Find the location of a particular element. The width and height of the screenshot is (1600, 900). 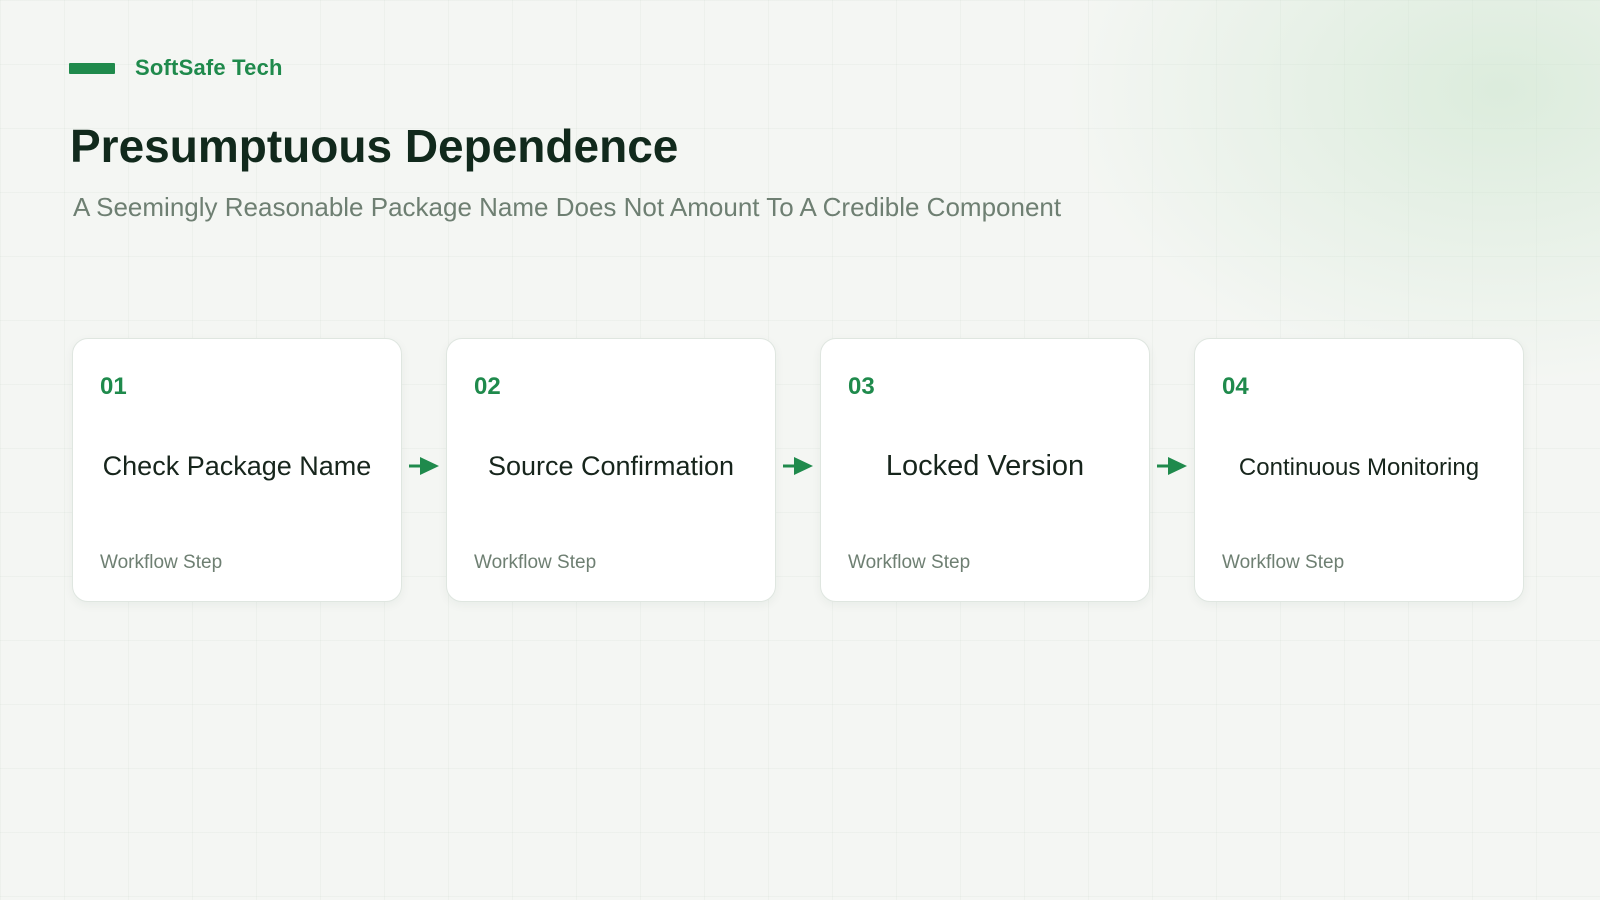

step-number: 04 is located at coordinates (1235, 386).